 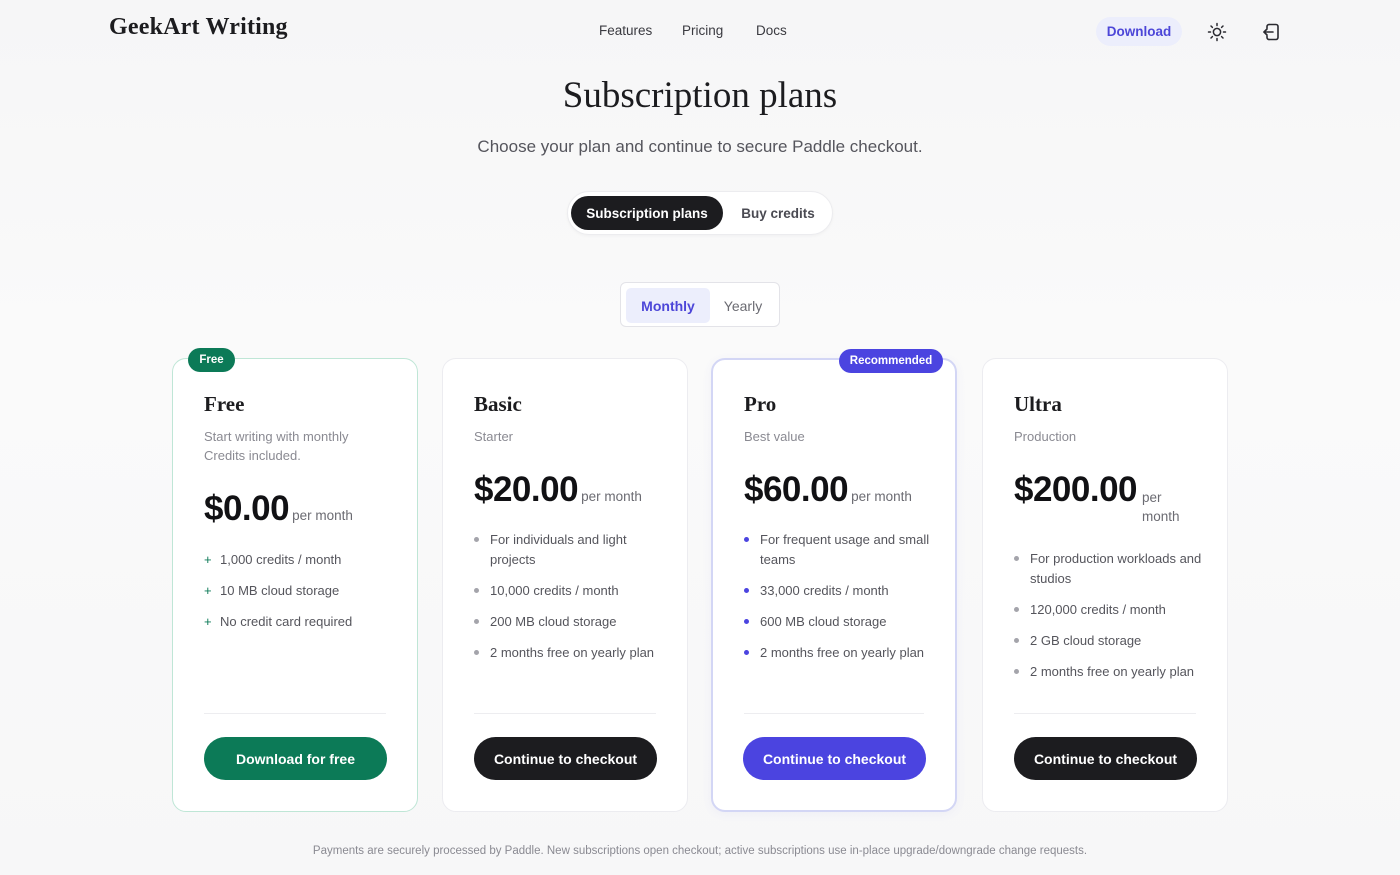 What do you see at coordinates (1076, 489) in the screenshot?
I see `plan-price: $200.00` at bounding box center [1076, 489].